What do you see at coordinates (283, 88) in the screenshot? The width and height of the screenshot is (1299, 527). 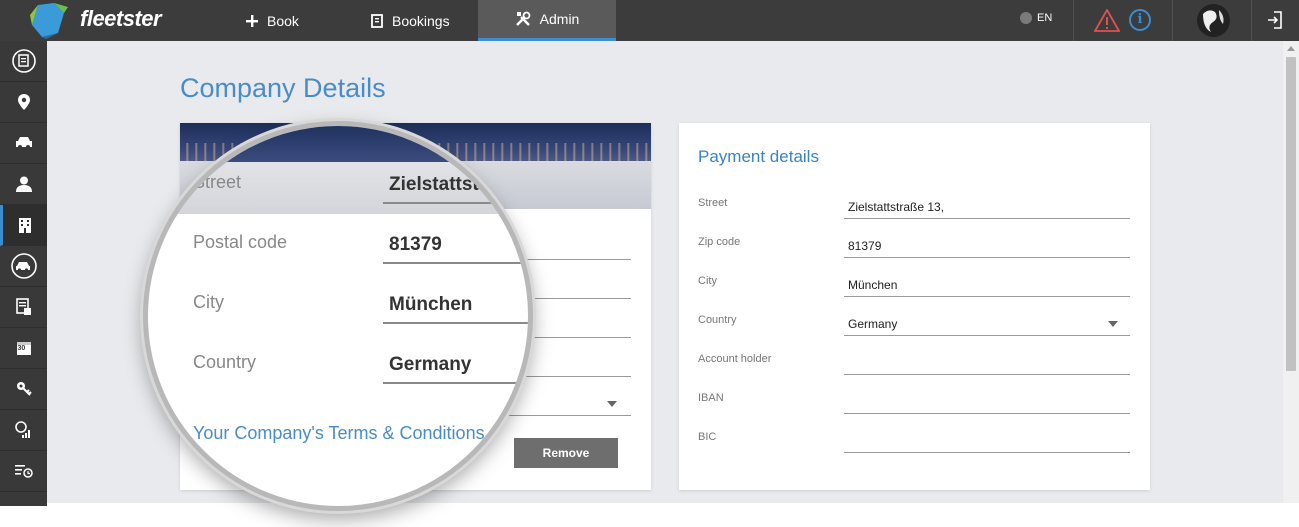 I see `page-title: Company Details` at bounding box center [283, 88].